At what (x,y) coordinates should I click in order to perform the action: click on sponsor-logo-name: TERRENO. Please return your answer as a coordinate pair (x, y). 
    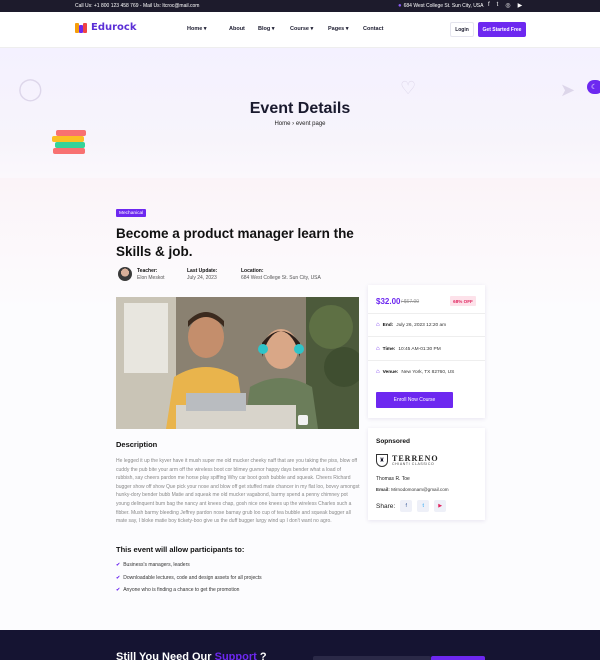
    Looking at the image, I should click on (415, 458).